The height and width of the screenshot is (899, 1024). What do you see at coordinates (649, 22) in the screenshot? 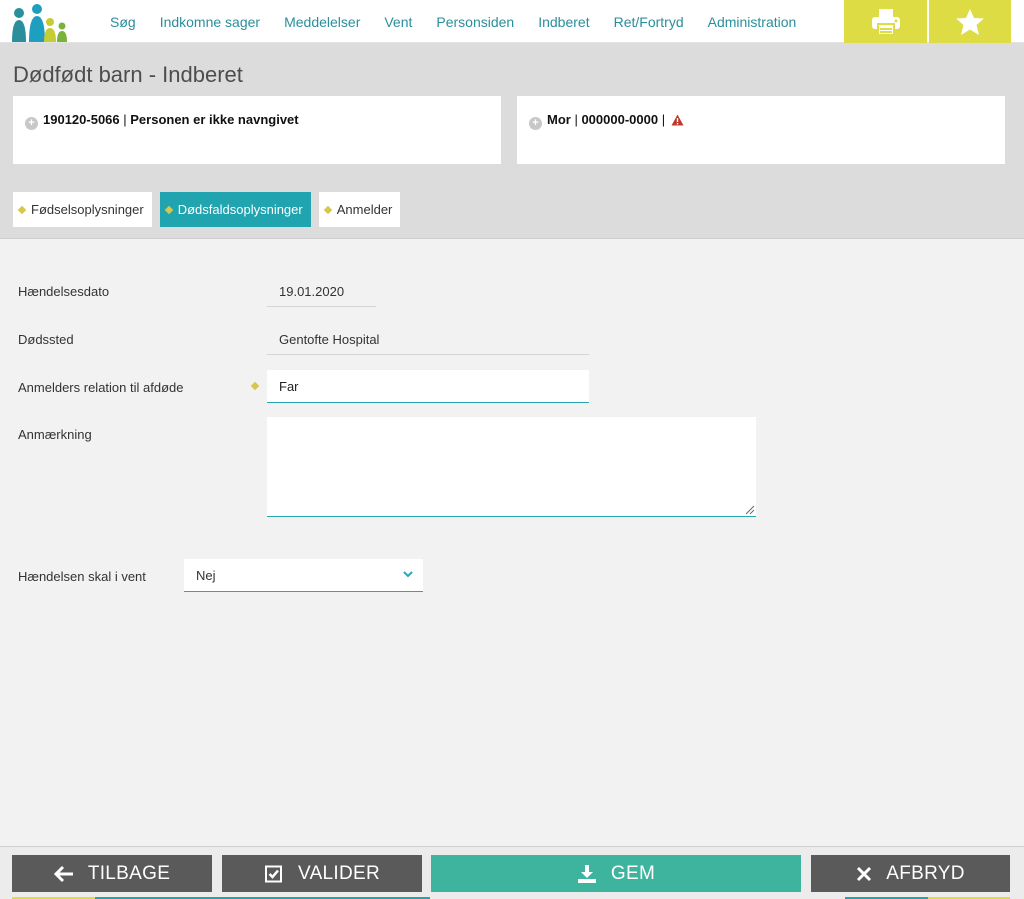
I see `nav-item-ret-fortryd: Ret/Fortryd` at bounding box center [649, 22].